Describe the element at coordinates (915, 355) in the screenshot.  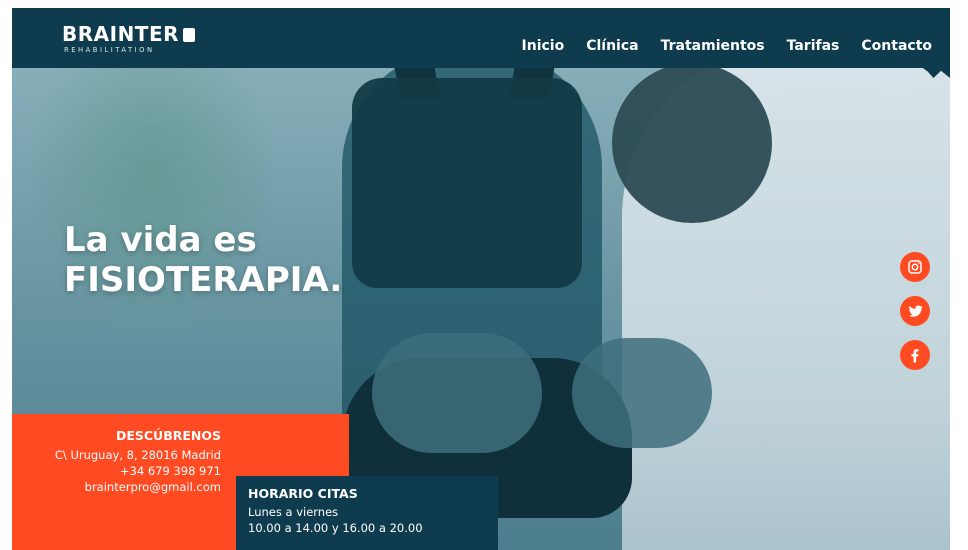
I see `facebook-icon` at that location.